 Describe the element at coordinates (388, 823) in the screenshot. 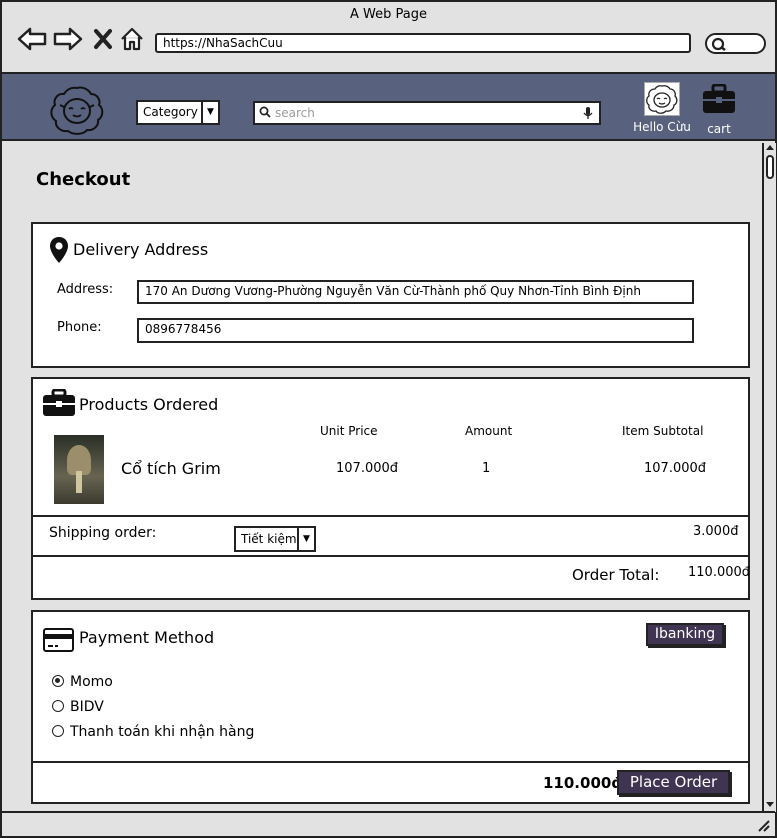

I see `status-bar` at that location.